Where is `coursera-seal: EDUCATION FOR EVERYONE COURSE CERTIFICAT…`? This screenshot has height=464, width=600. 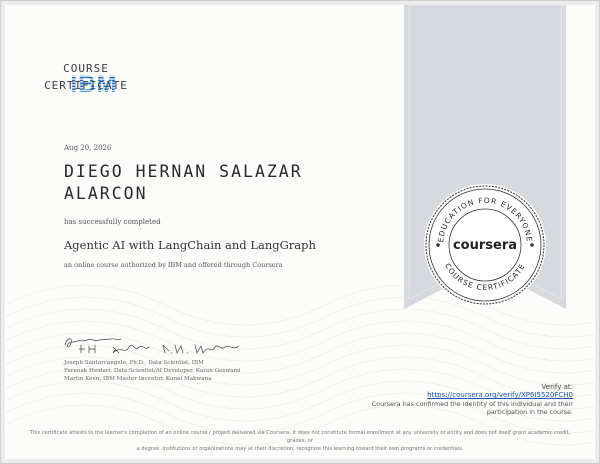
coursera-seal: EDUCATION FOR EVERYONE COURSE CERTIFICAT… is located at coordinates (485, 245).